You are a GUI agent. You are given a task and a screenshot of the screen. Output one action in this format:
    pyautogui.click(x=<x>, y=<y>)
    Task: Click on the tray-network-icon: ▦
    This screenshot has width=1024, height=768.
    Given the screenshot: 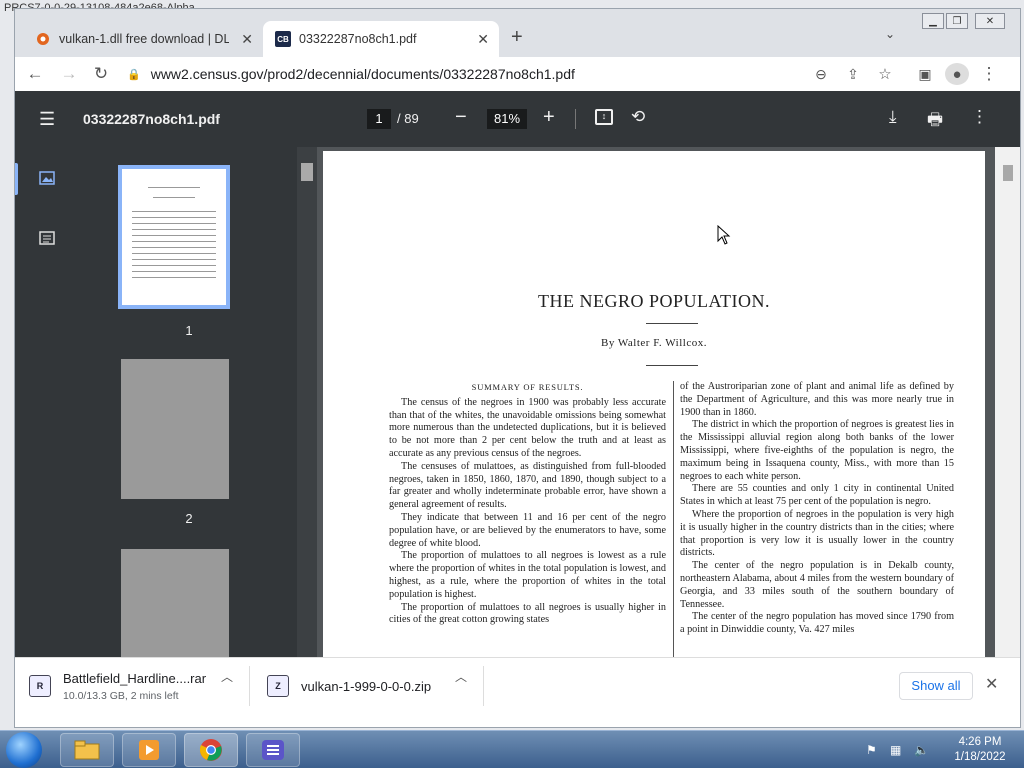 What is the action you would take?
    pyautogui.click(x=895, y=750)
    